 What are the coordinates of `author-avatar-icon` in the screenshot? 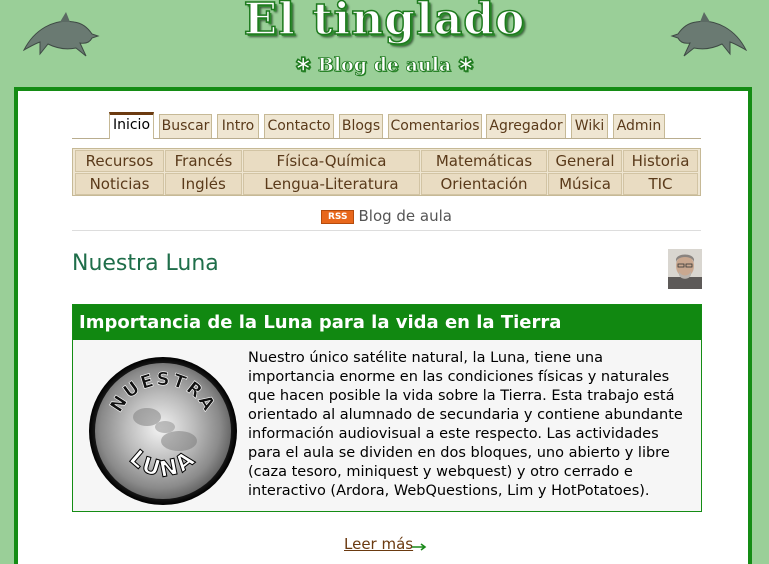 It's located at (685, 269).